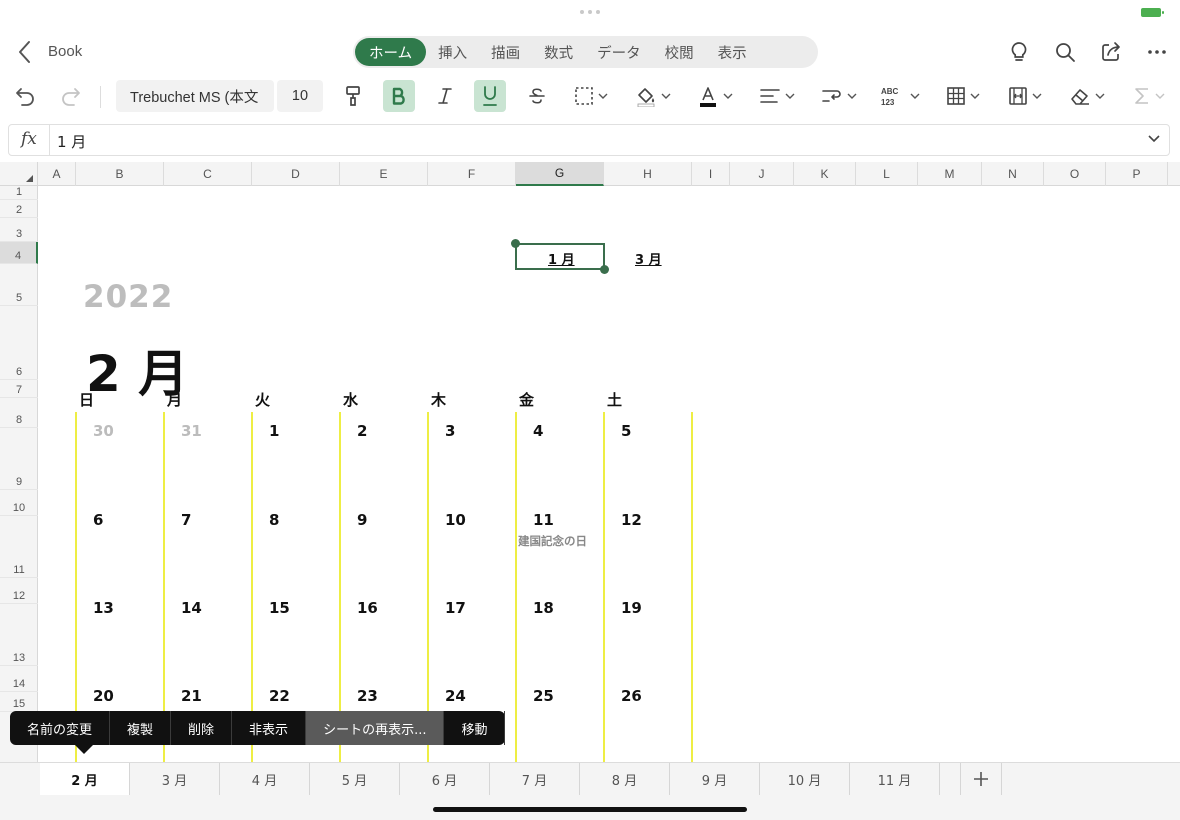 This screenshot has width=1180, height=820. Describe the element at coordinates (279, 608) in the screenshot. I see `calendar-day: 15` at that location.